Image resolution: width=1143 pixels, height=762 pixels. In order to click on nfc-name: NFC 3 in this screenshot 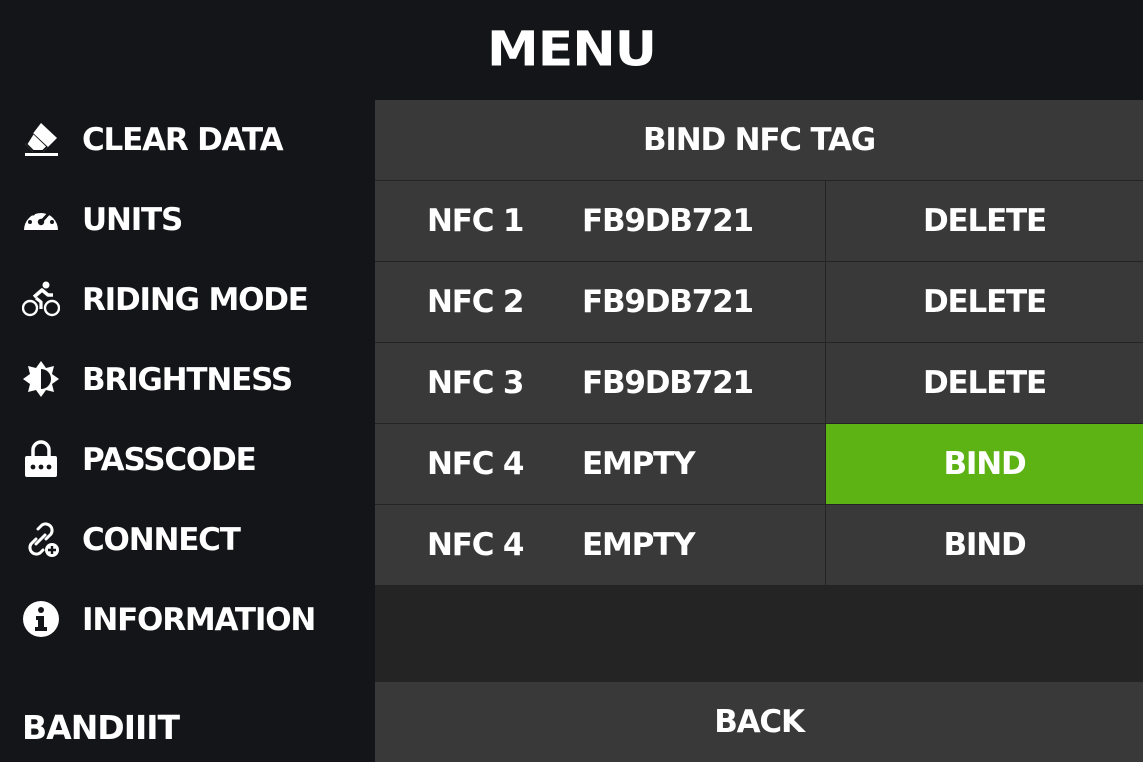, I will do `click(475, 383)`.